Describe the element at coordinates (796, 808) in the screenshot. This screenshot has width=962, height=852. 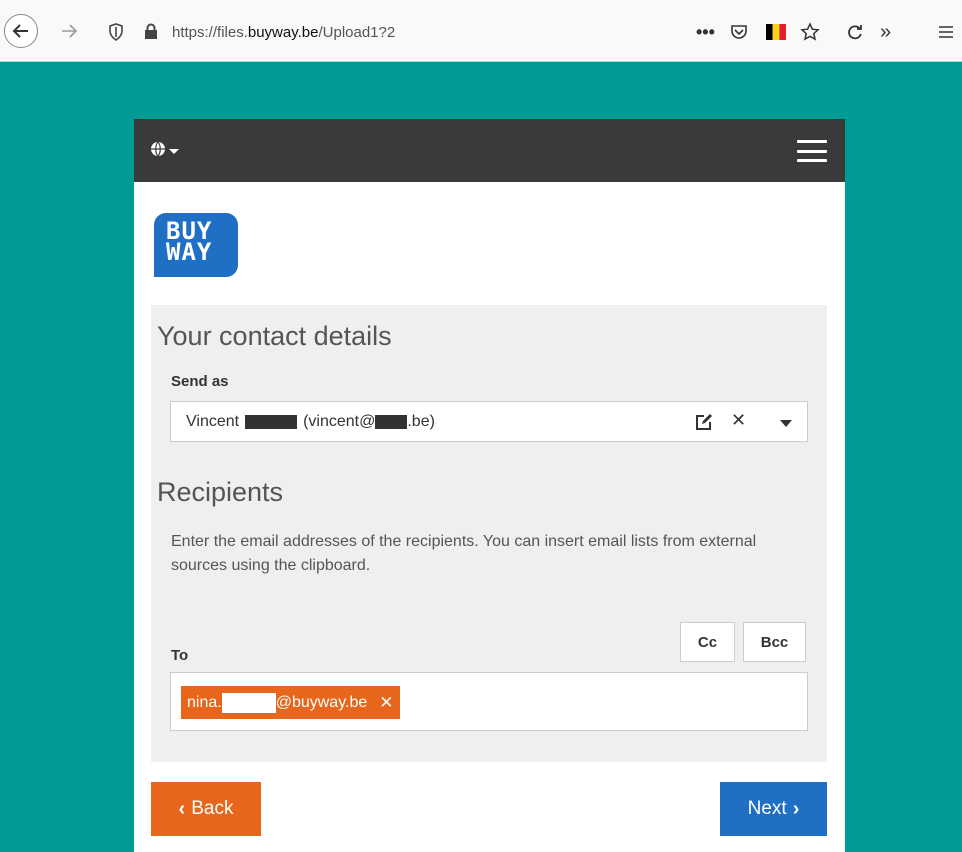
I see `chevron-right-icon: ›` at that location.